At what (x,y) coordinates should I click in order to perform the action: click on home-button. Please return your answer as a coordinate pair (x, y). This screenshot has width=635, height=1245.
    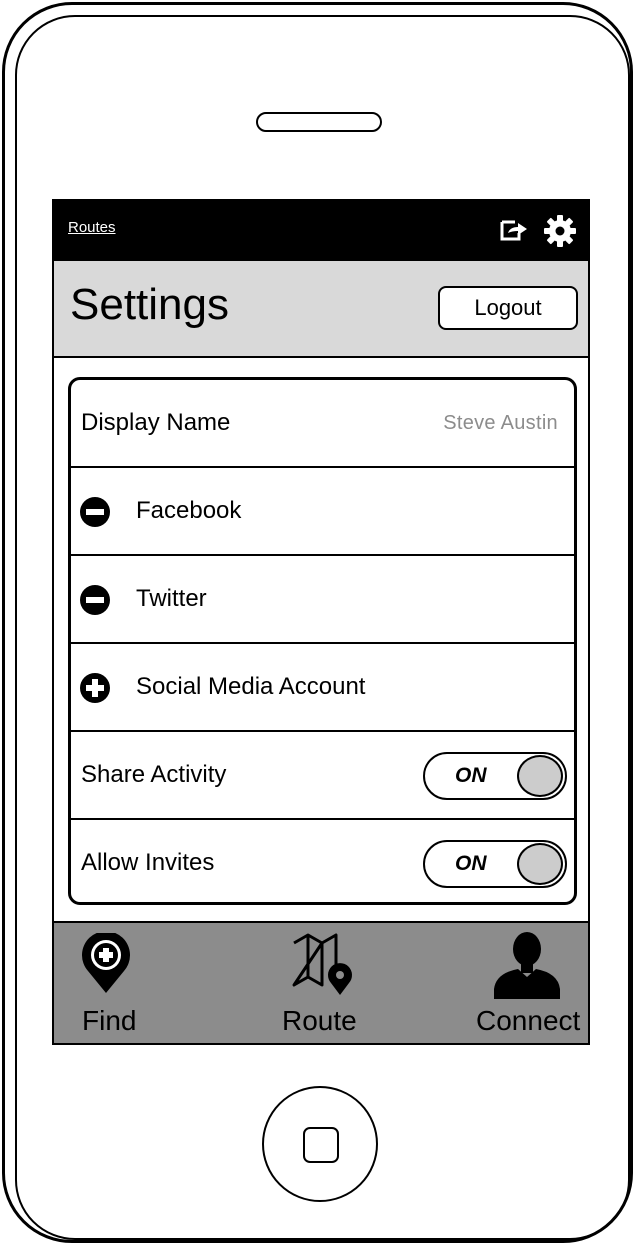
    Looking at the image, I should click on (320, 1144).